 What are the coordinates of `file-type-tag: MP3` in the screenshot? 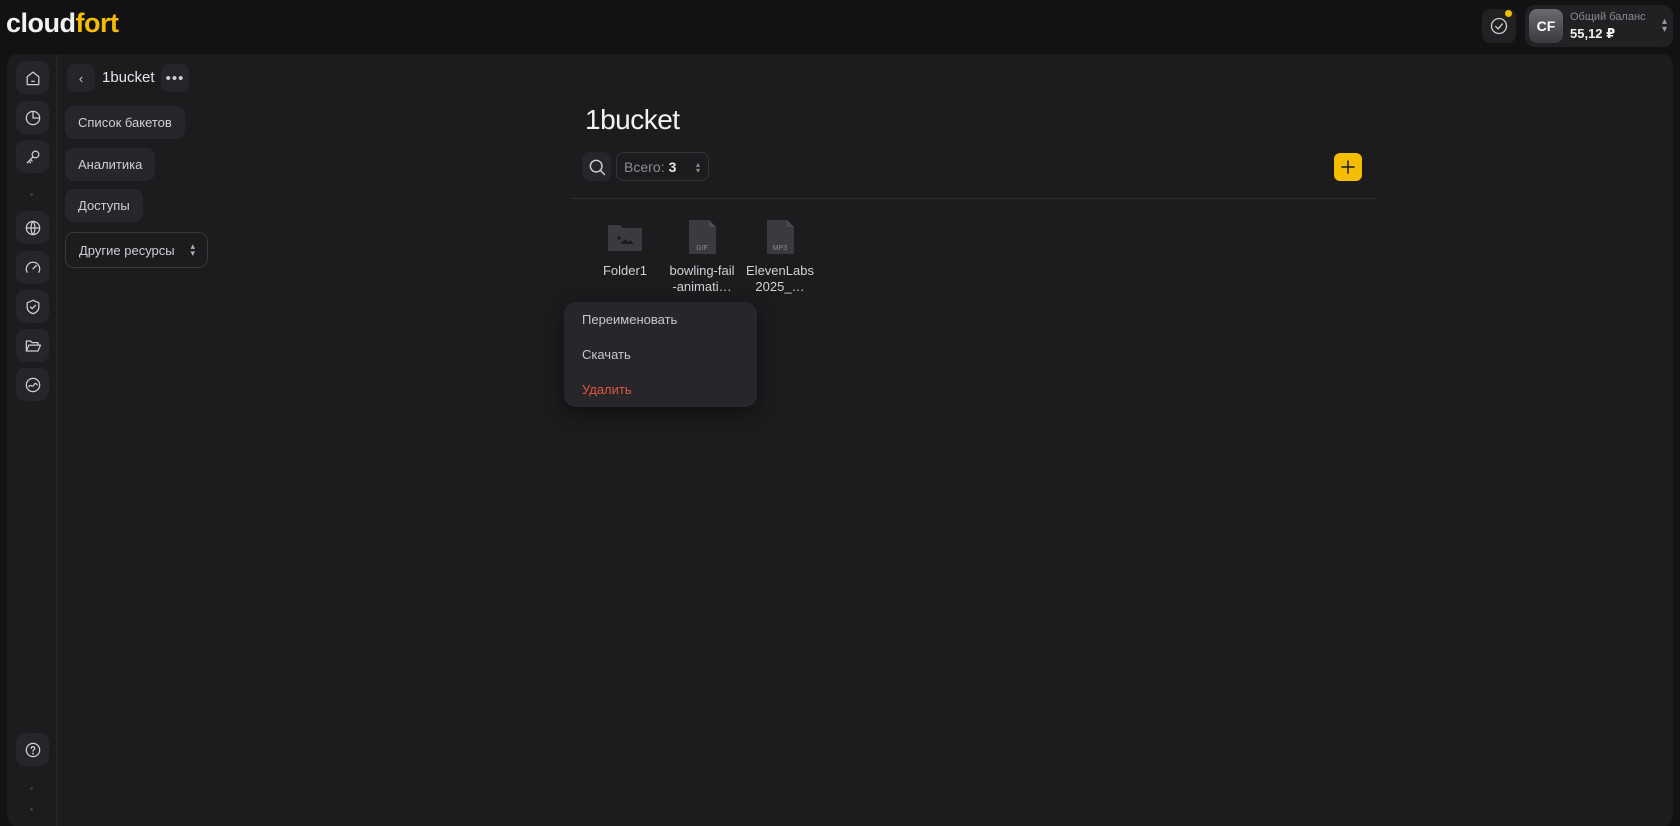 It's located at (780, 248).